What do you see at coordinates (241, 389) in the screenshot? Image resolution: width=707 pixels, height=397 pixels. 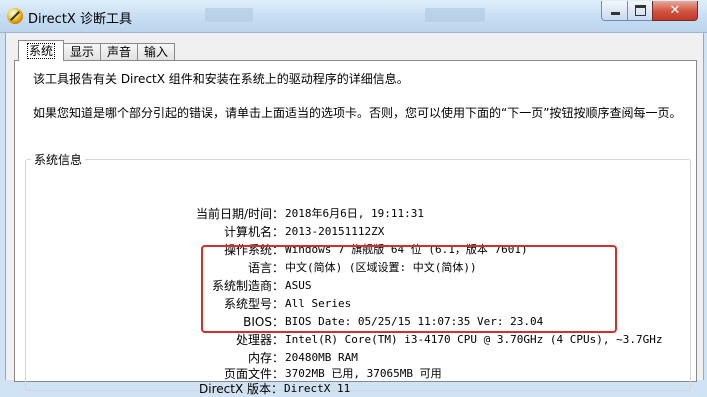 I see `info-label: DirectX 版本：` at bounding box center [241, 389].